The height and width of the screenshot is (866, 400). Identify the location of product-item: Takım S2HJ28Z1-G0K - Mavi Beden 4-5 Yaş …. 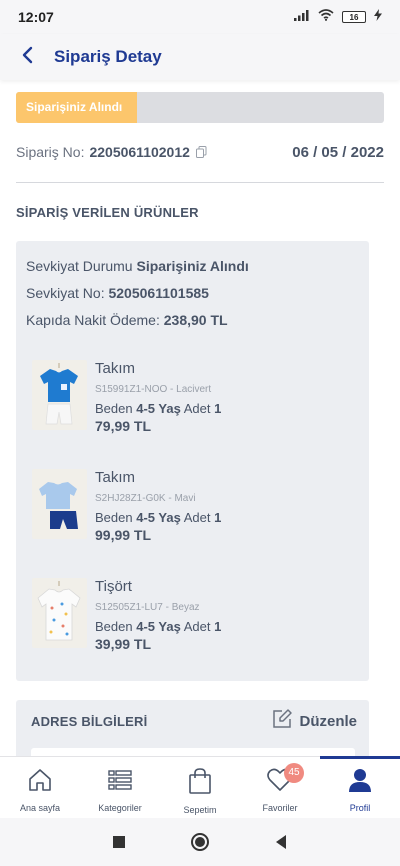
(197, 514).